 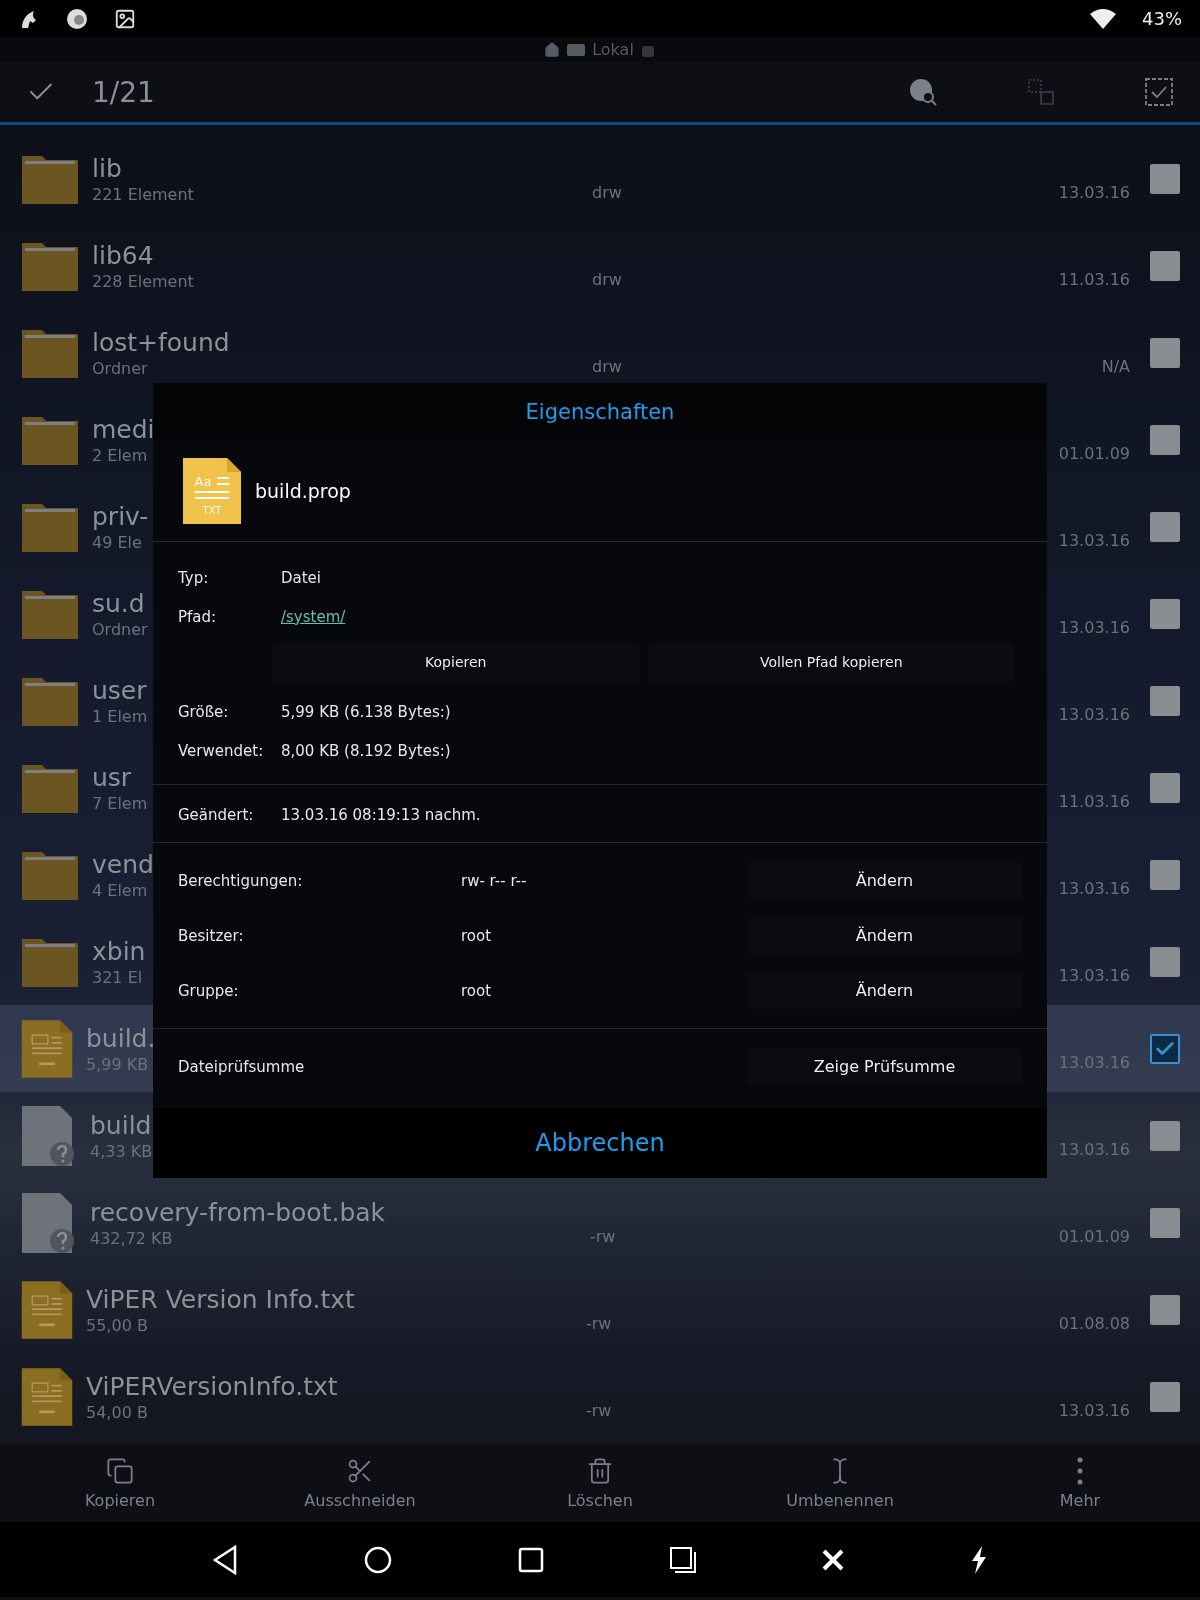 I want to click on file-name: build., so click(x=121, y=1038).